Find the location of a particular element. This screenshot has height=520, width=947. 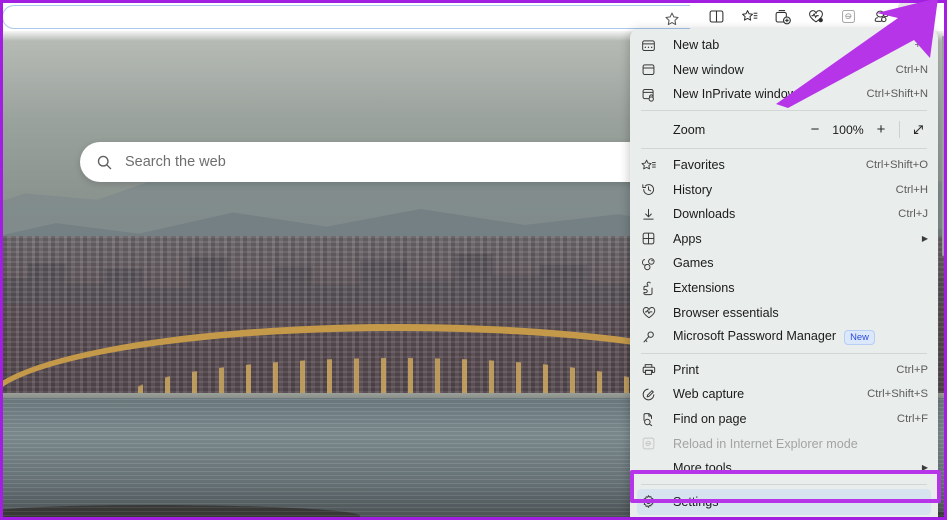

menu-item-history: History Ctrl+H is located at coordinates (784, 189).